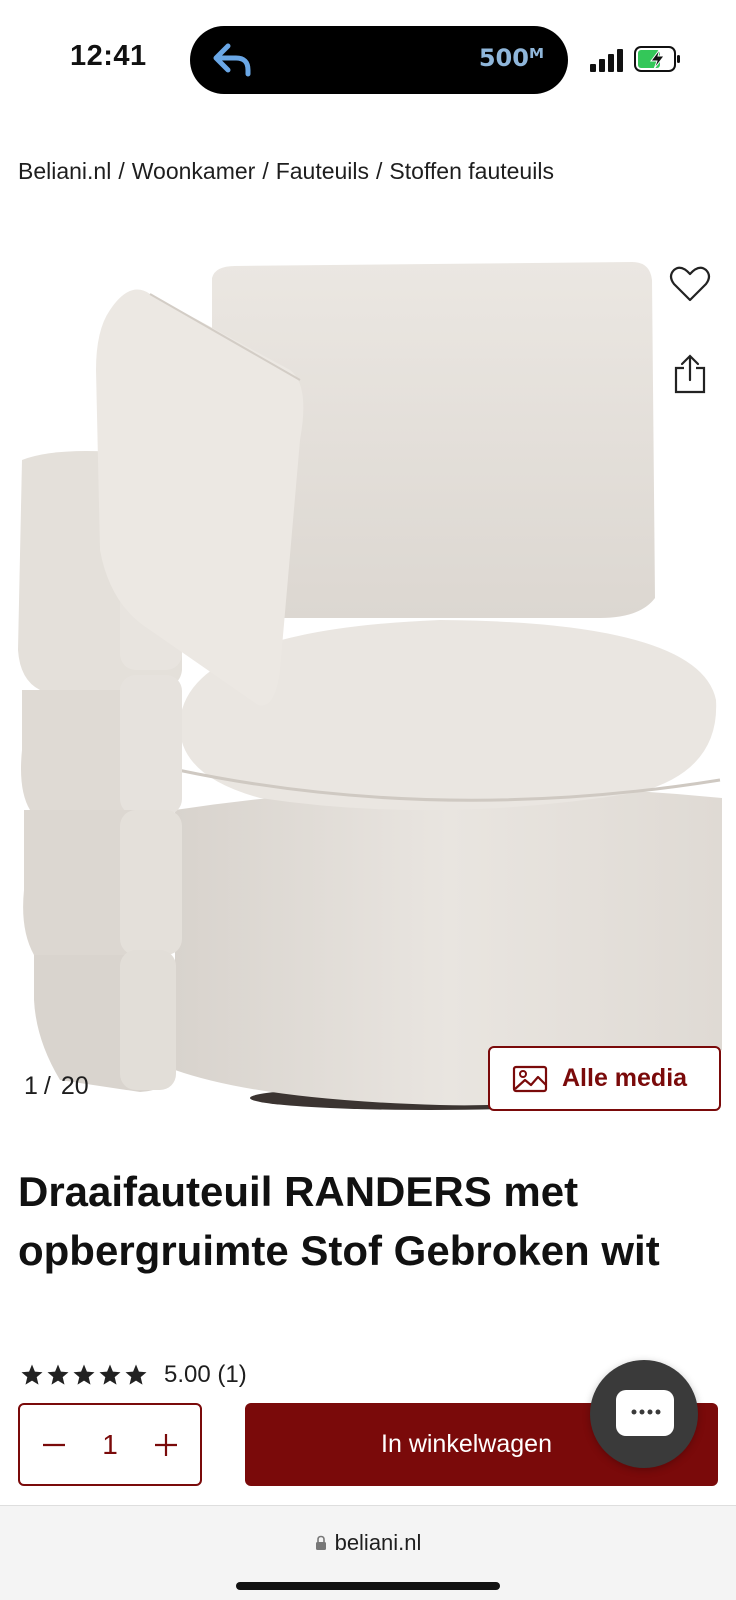 This screenshot has width=736, height=1600. Describe the element at coordinates (108, 56) in the screenshot. I see `clock: 12:41` at that location.